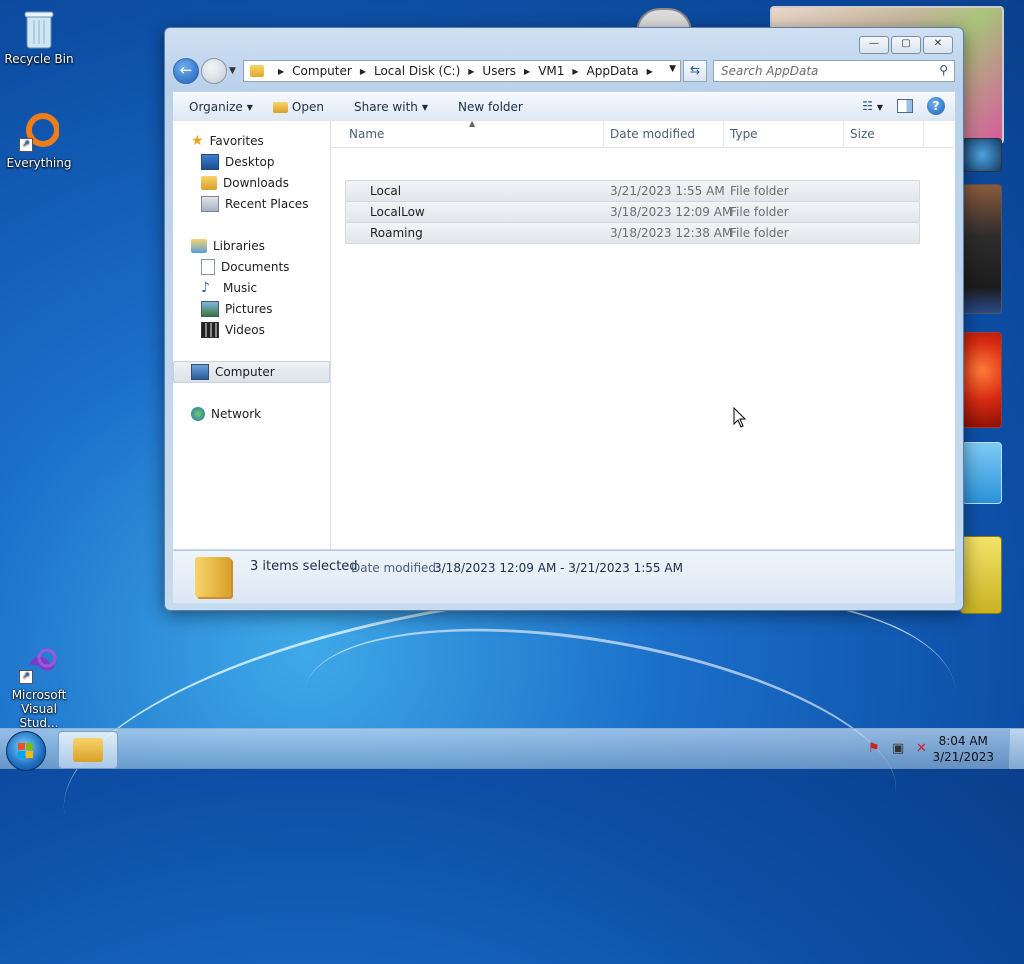 The width and height of the screenshot is (1024, 964). I want to click on action-center-flag-icon: ⚑, so click(876, 749).